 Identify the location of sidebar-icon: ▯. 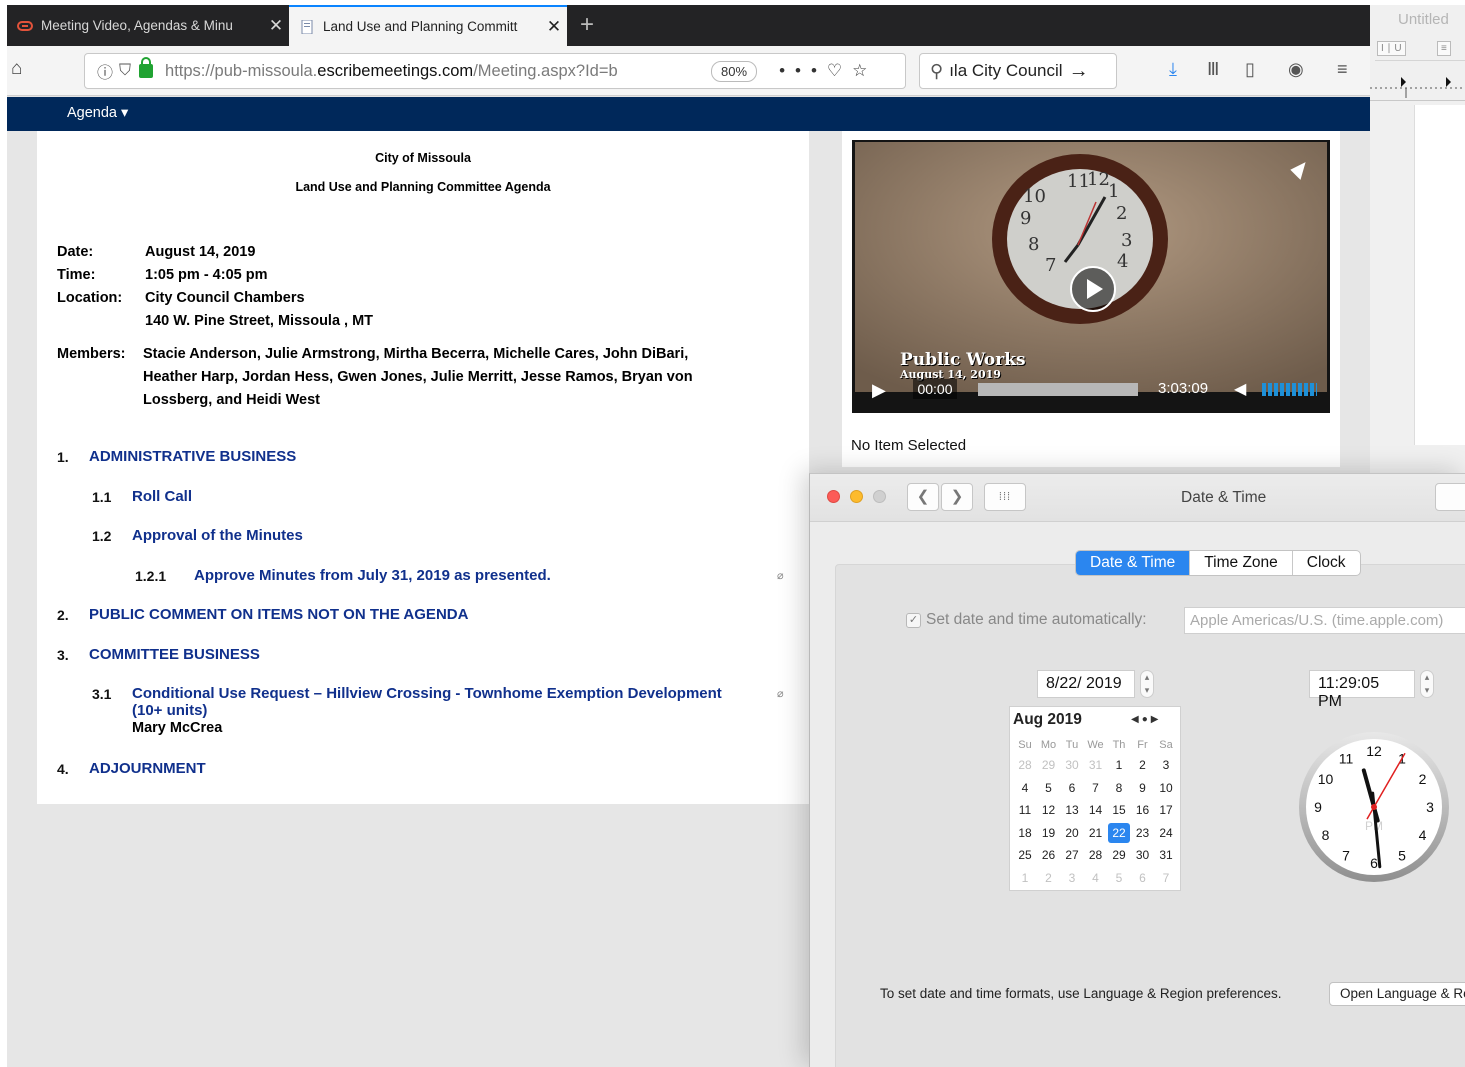
(1250, 69).